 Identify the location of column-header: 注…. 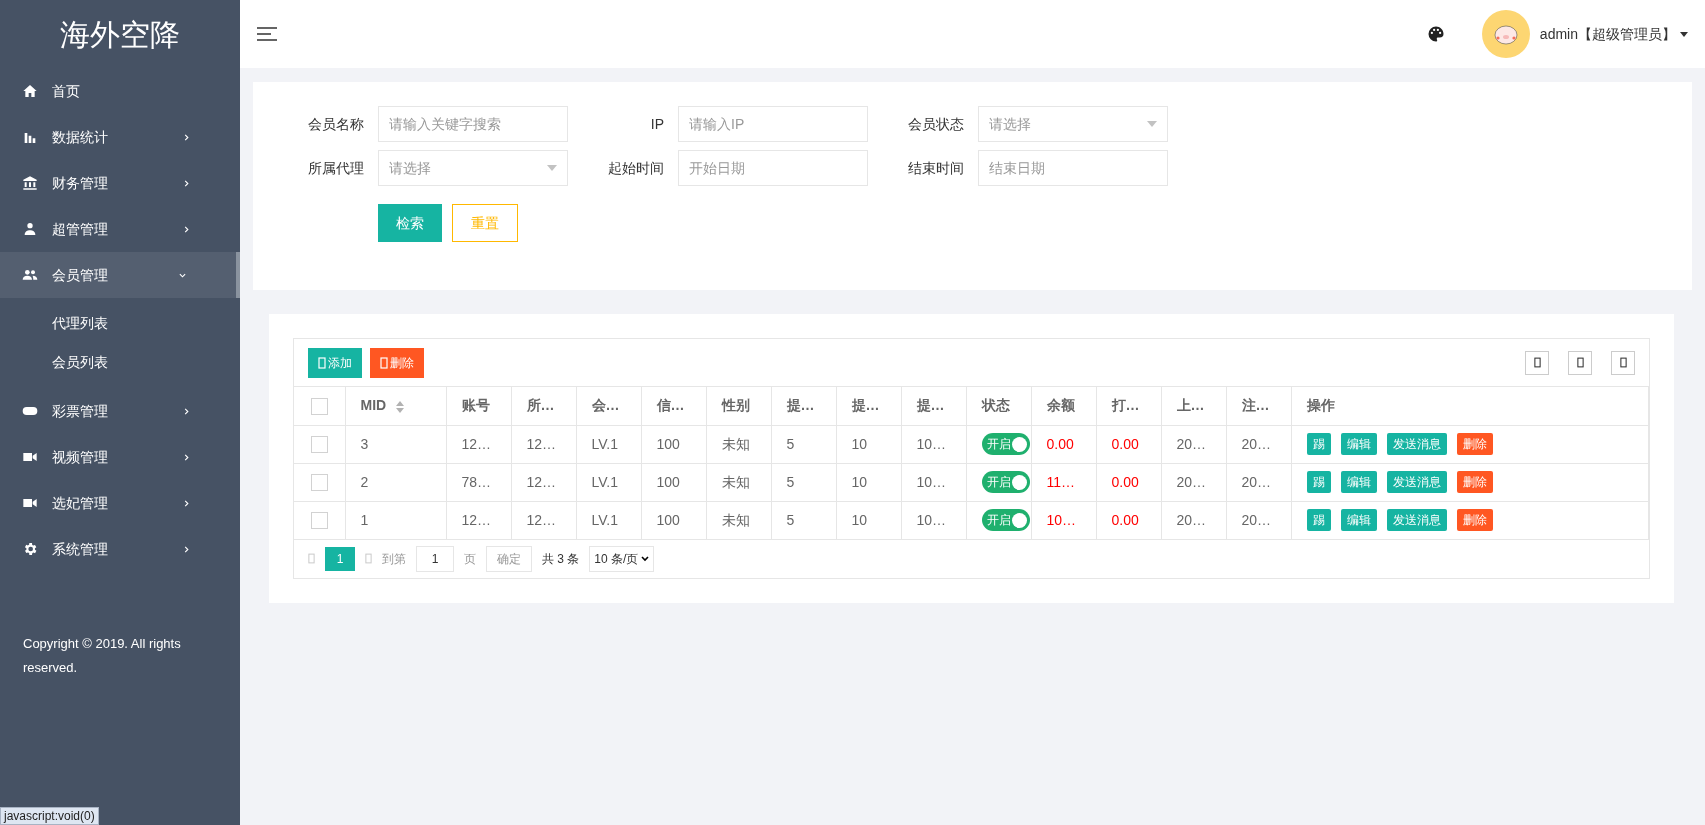
(1258, 406).